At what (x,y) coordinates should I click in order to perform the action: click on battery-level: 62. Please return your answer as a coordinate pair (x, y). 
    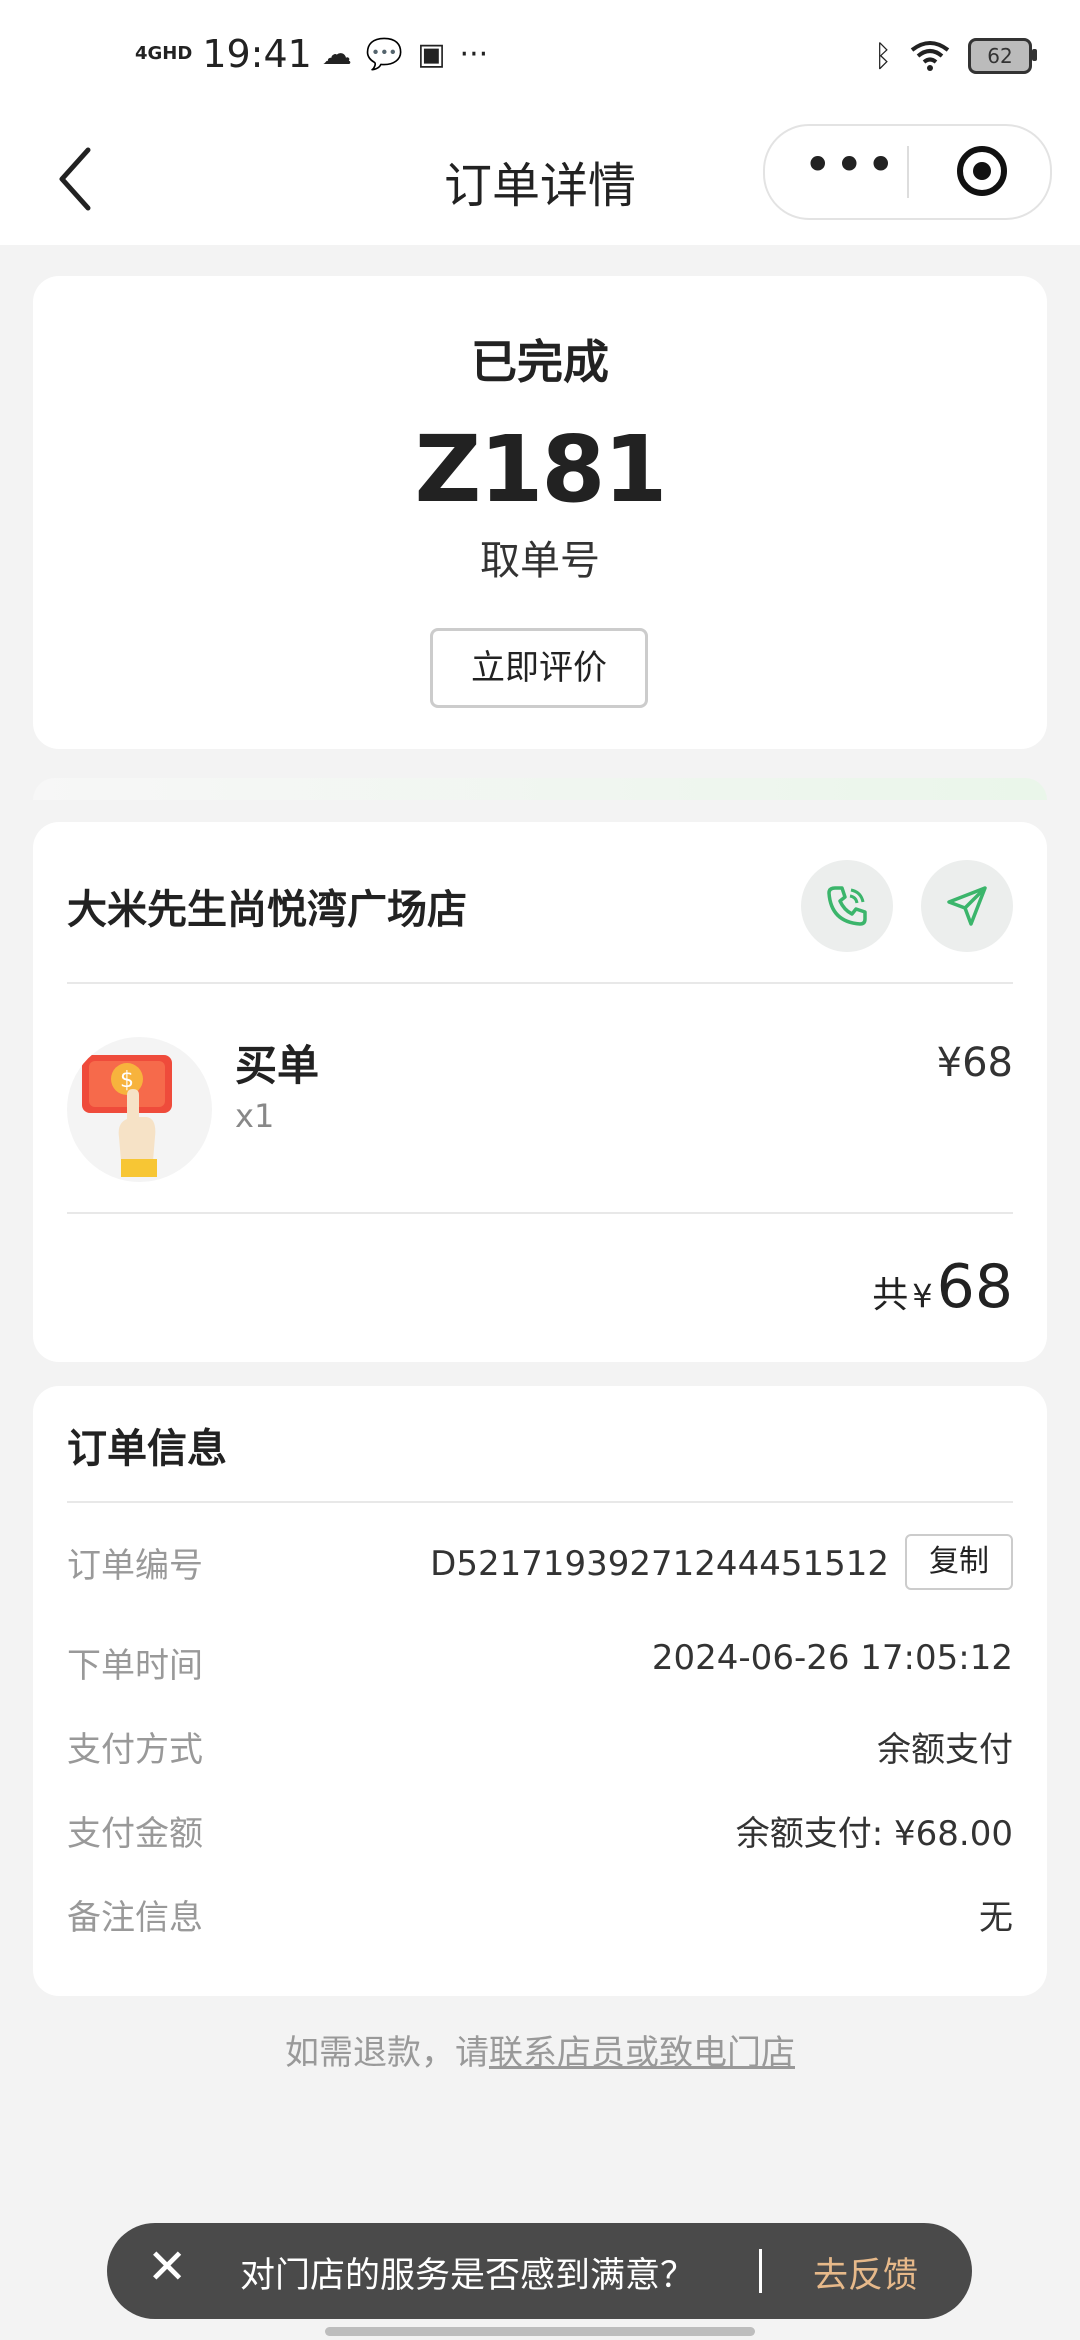
    Looking at the image, I should click on (1000, 56).